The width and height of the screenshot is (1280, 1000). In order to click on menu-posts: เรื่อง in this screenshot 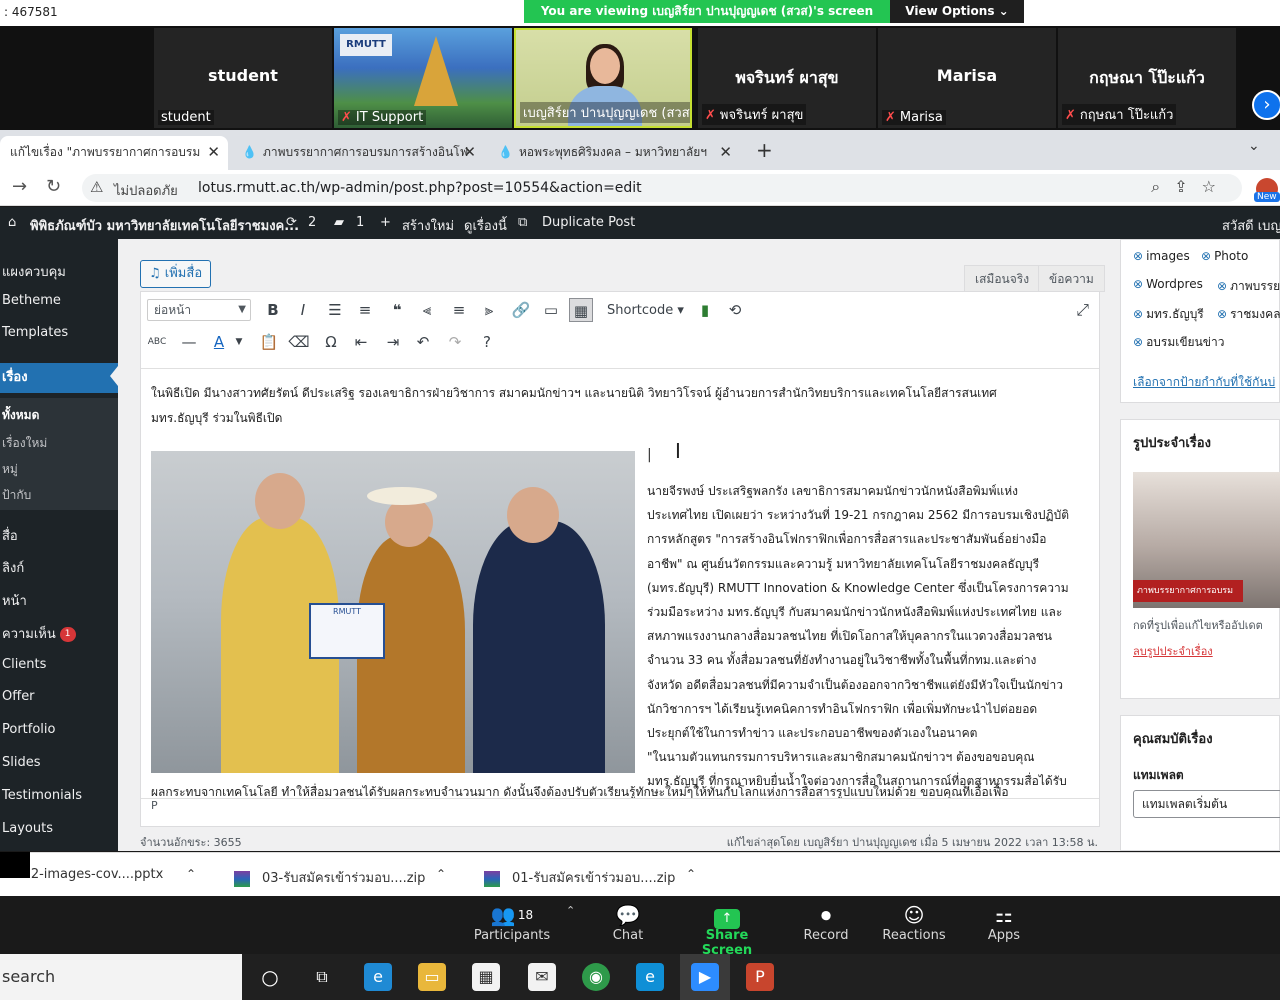, I will do `click(59, 378)`.